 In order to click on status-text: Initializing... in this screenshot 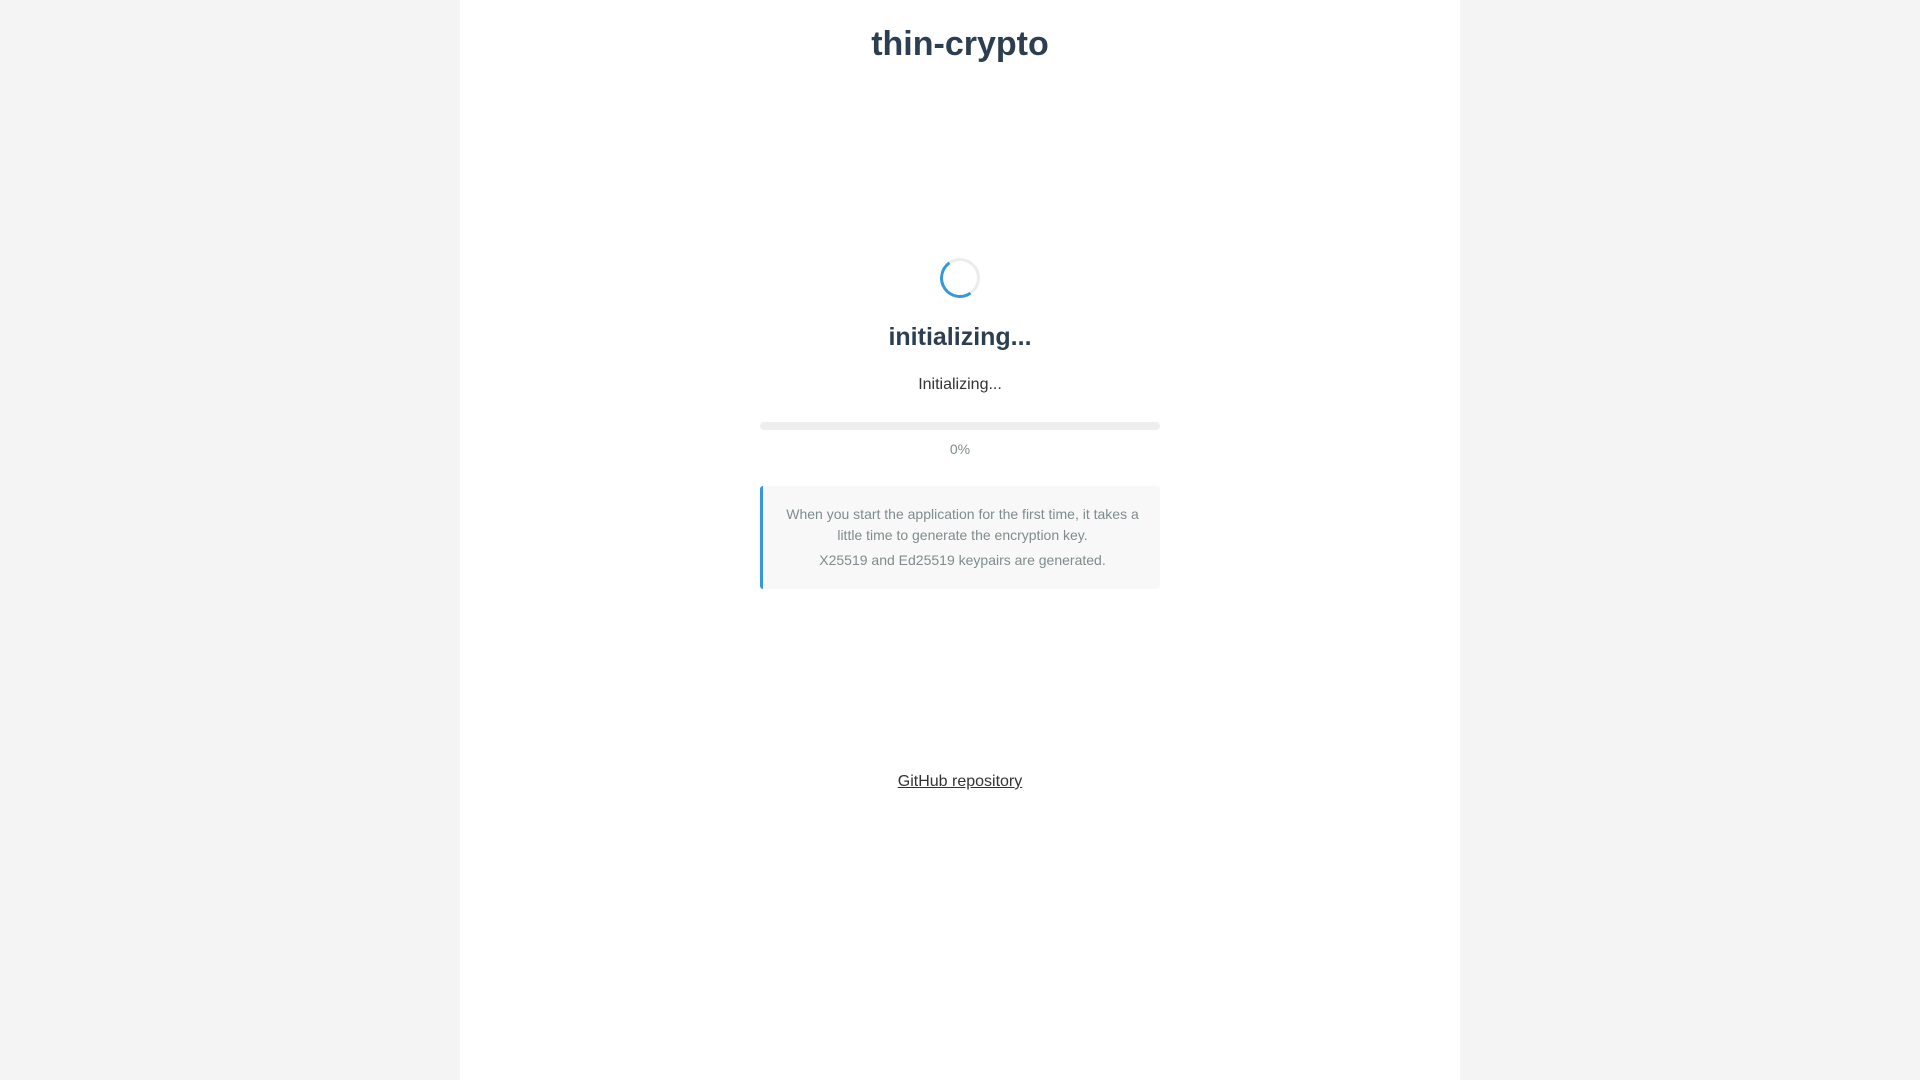, I will do `click(960, 384)`.